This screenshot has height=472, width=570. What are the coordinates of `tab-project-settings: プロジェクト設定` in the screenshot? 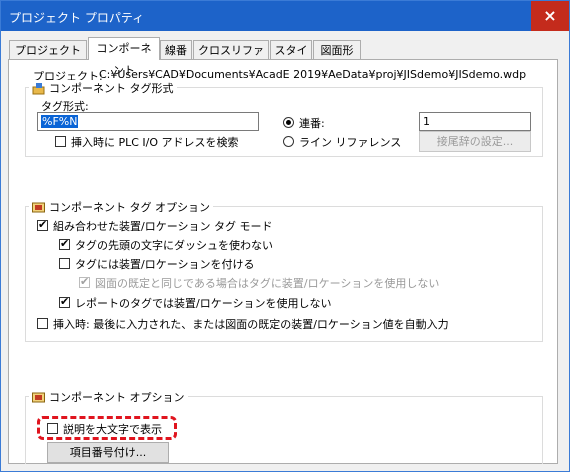 It's located at (48, 58).